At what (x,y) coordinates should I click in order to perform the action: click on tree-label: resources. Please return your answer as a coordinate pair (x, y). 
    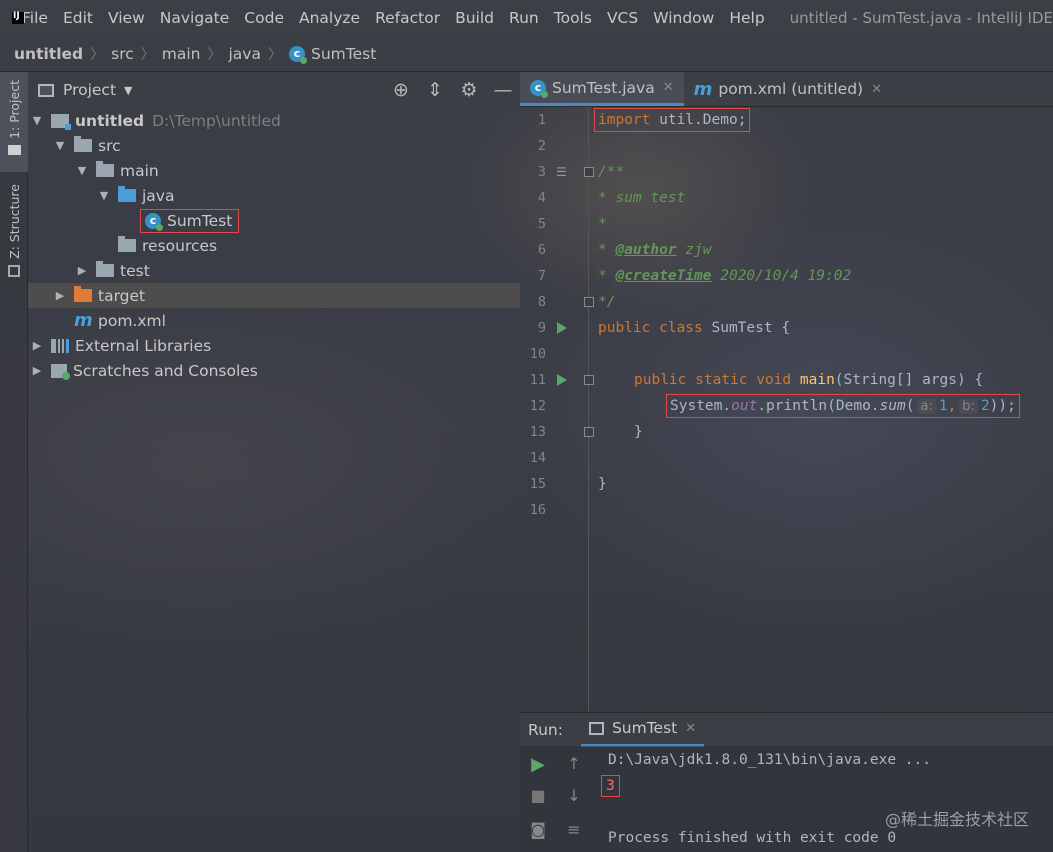
    Looking at the image, I should click on (180, 245).